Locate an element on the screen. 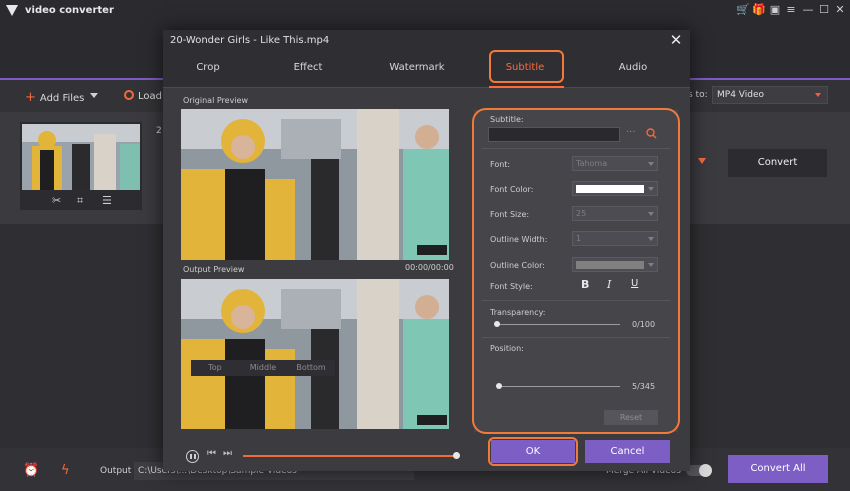  add-files-dropdown-icon is located at coordinates (94, 95).